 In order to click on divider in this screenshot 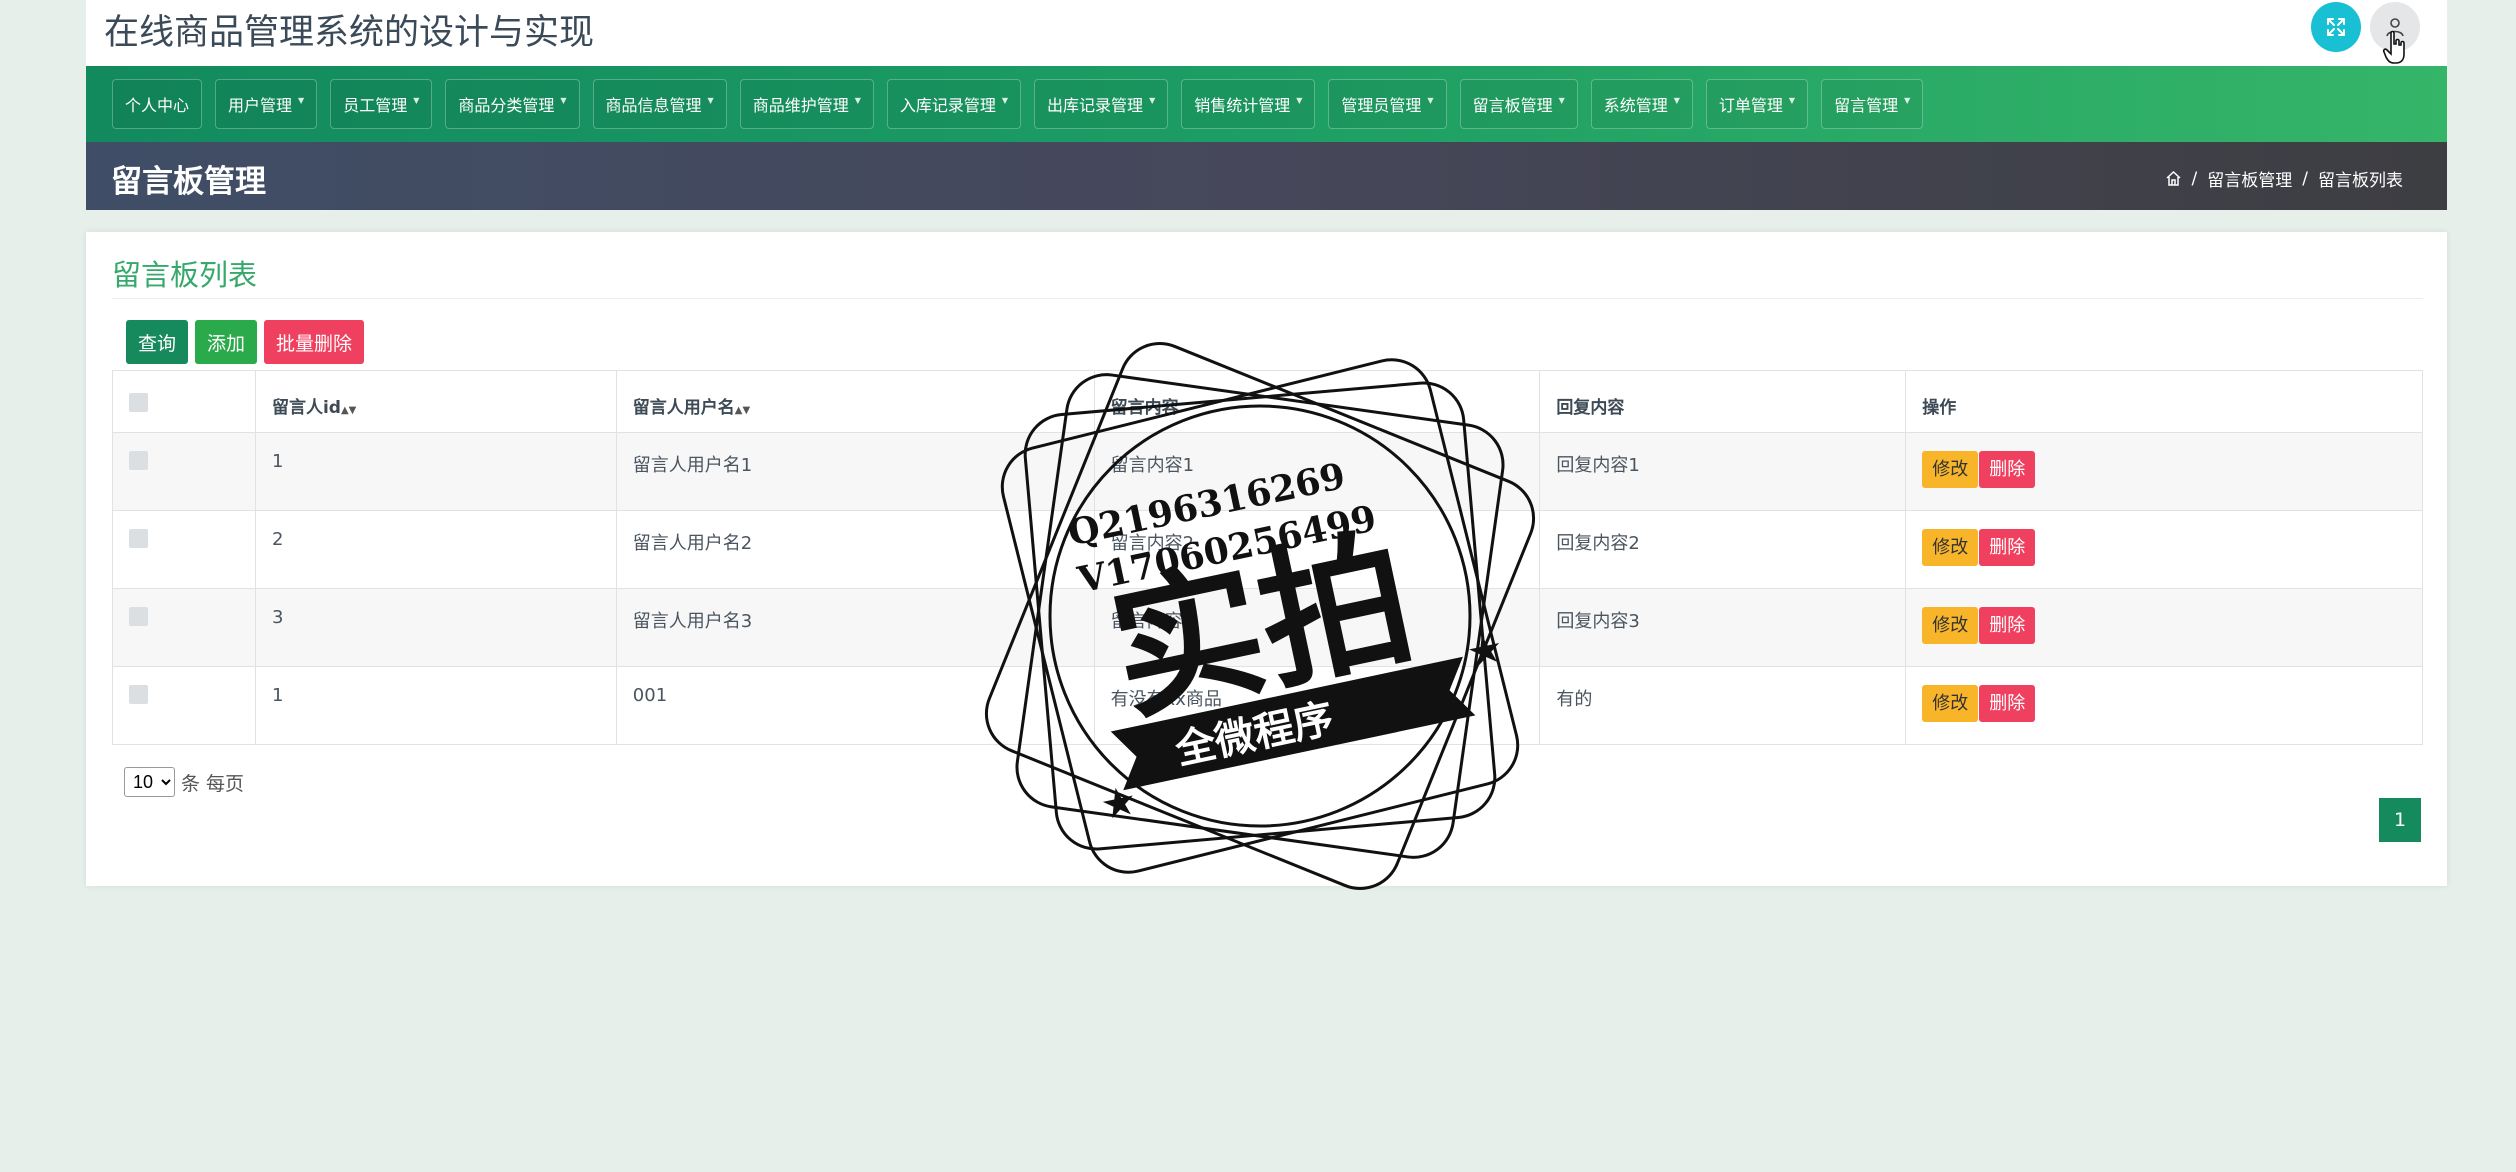, I will do `click(1267, 298)`.